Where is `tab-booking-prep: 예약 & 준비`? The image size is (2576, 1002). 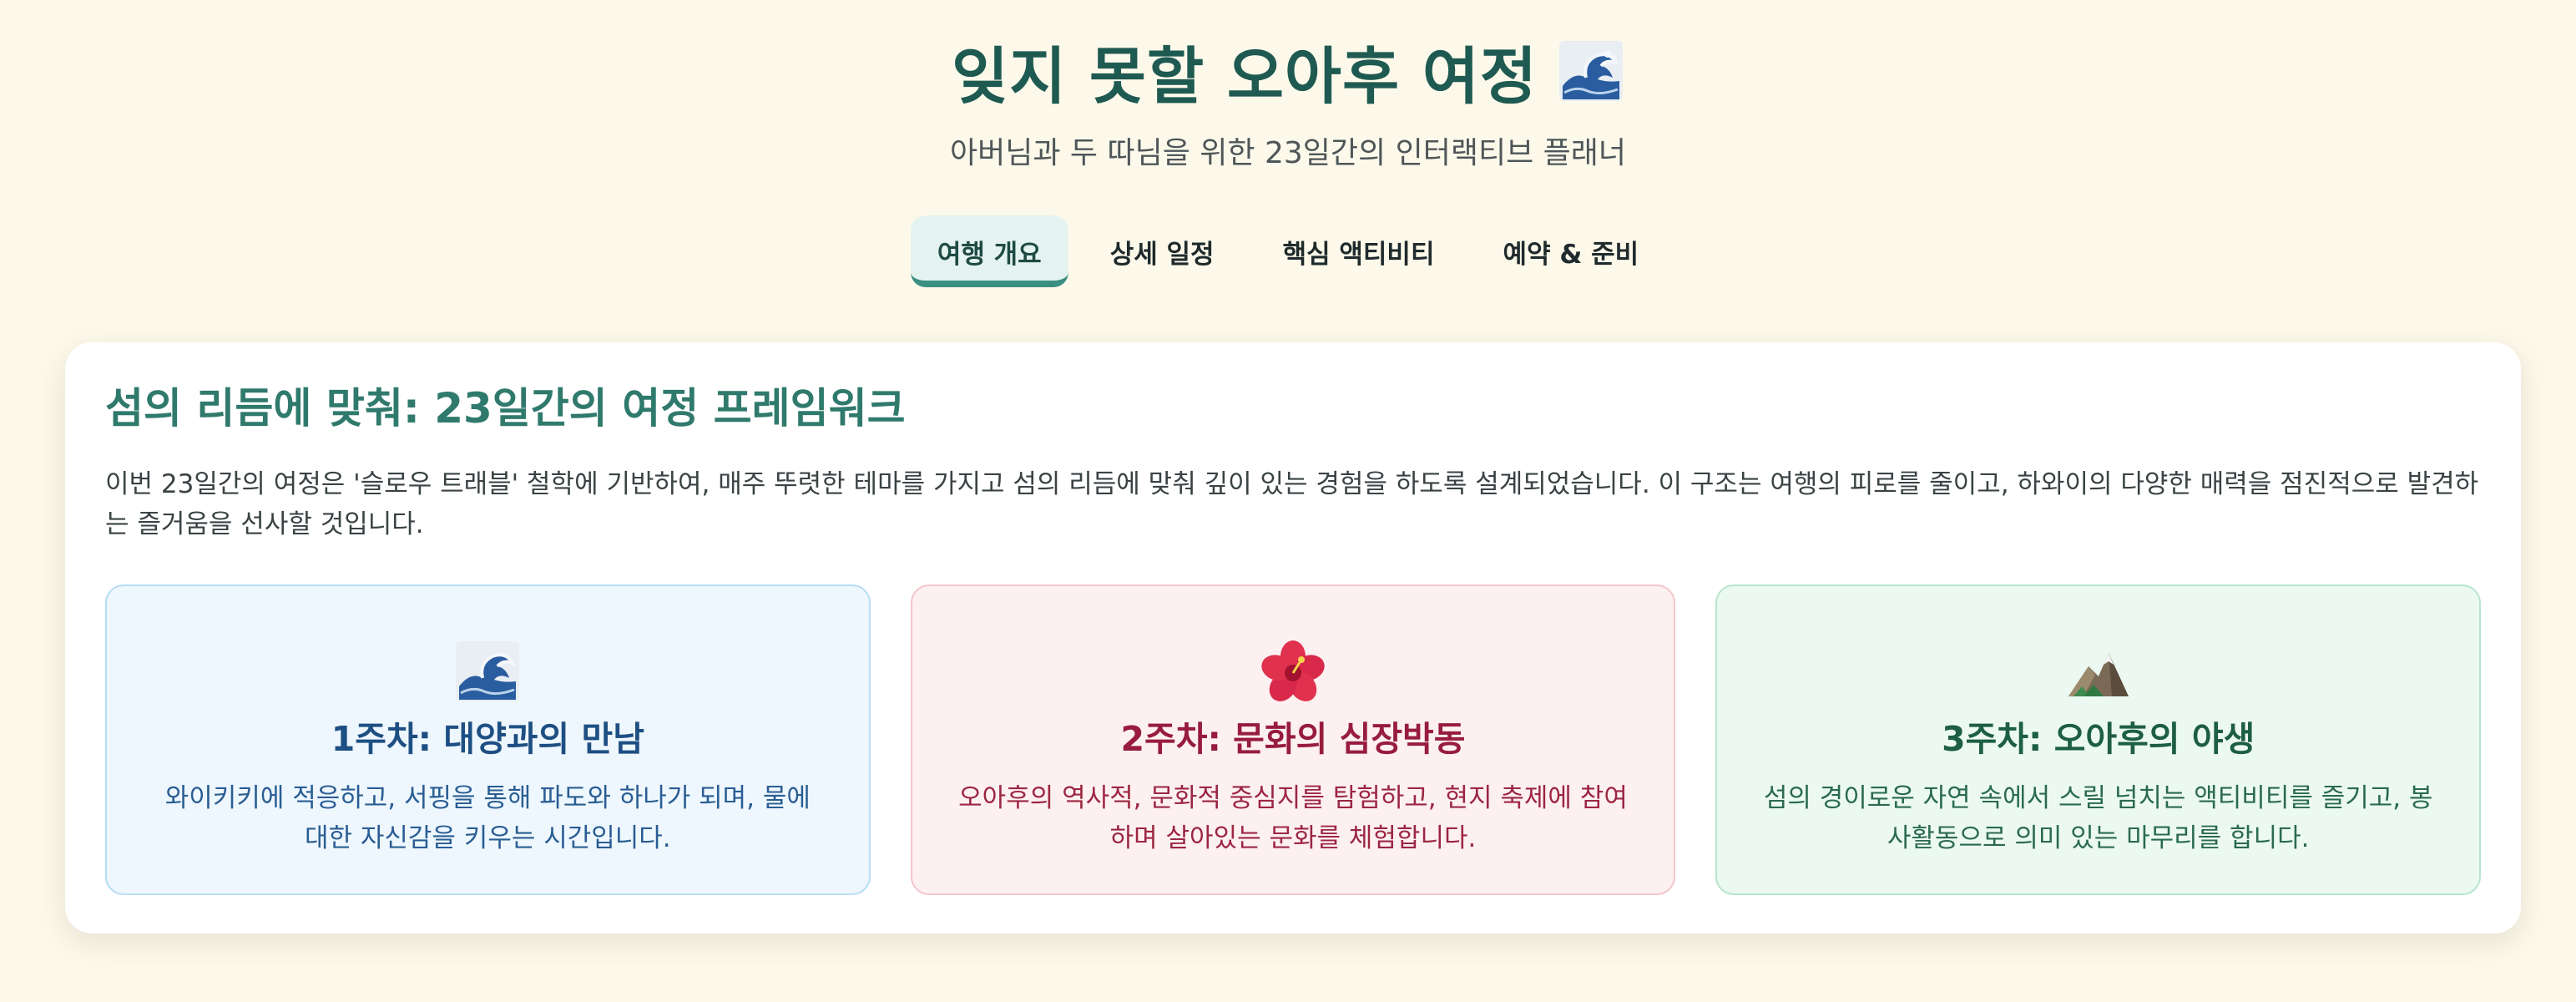 tab-booking-prep: 예약 & 준비 is located at coordinates (1570, 251).